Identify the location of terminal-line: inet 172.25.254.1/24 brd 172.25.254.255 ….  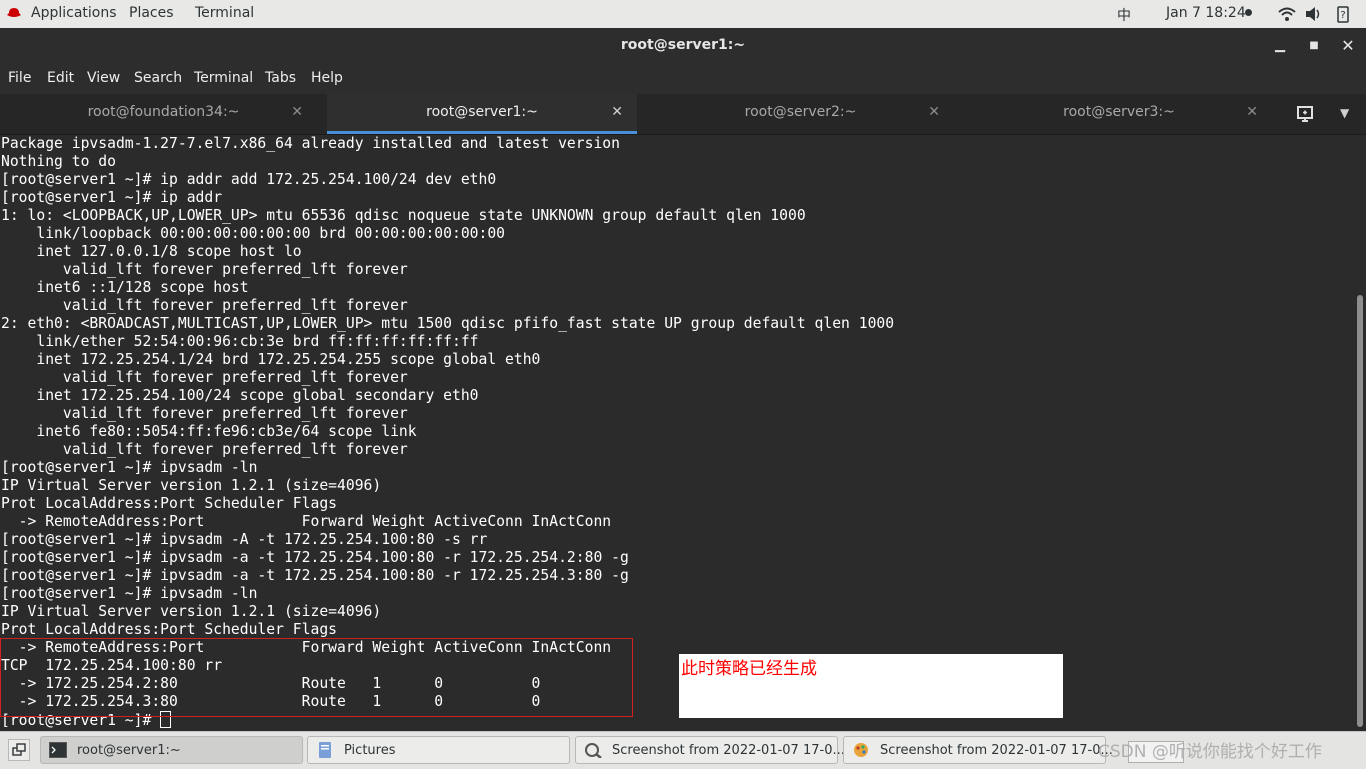
(271, 359).